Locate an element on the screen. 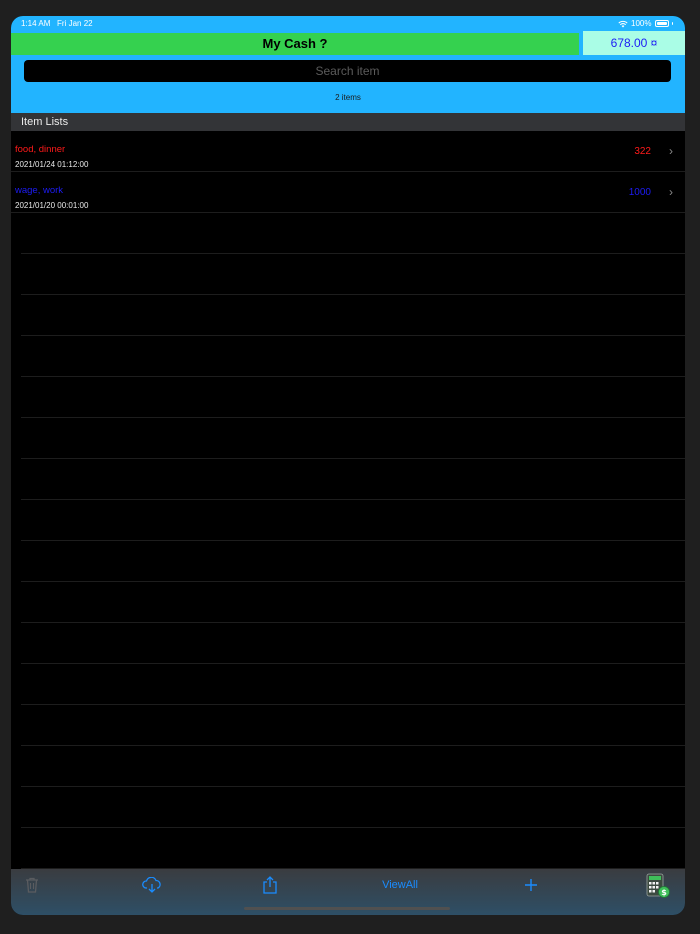  share-button is located at coordinates (270, 885).